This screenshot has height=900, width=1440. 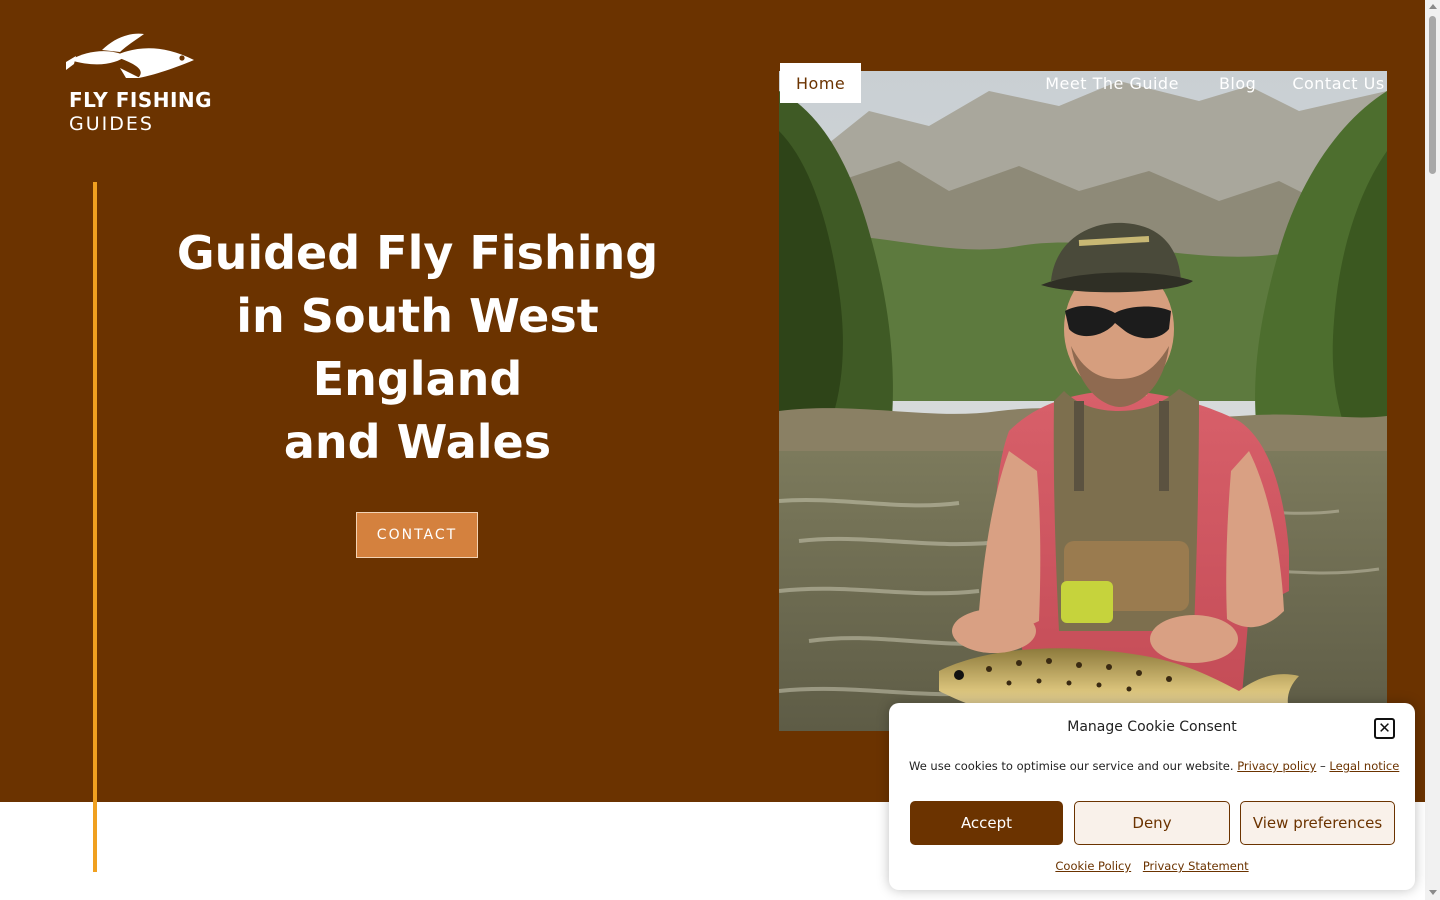 What do you see at coordinates (146, 85) in the screenshot?
I see `site-logo: FLY FISHING GUIDES` at bounding box center [146, 85].